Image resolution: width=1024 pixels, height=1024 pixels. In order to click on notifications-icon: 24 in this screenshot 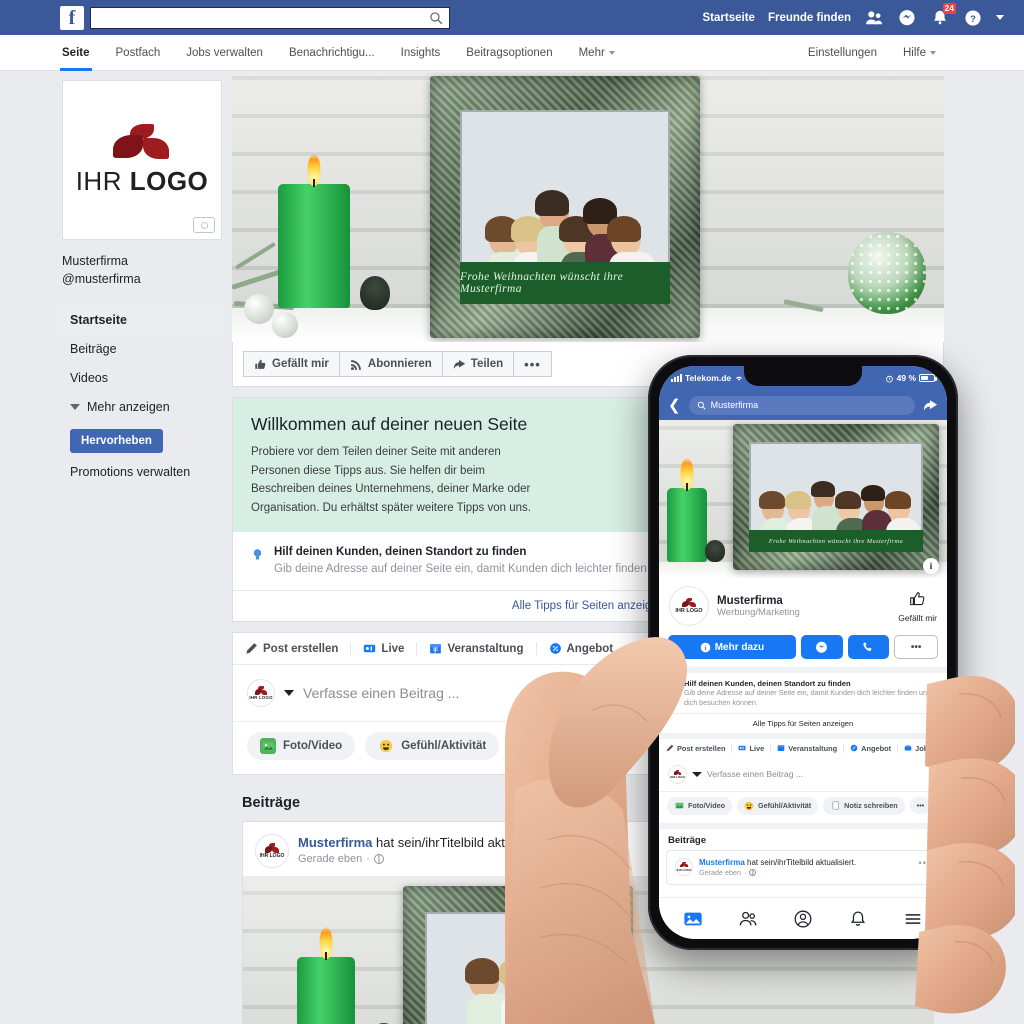, I will do `click(943, 15)`.